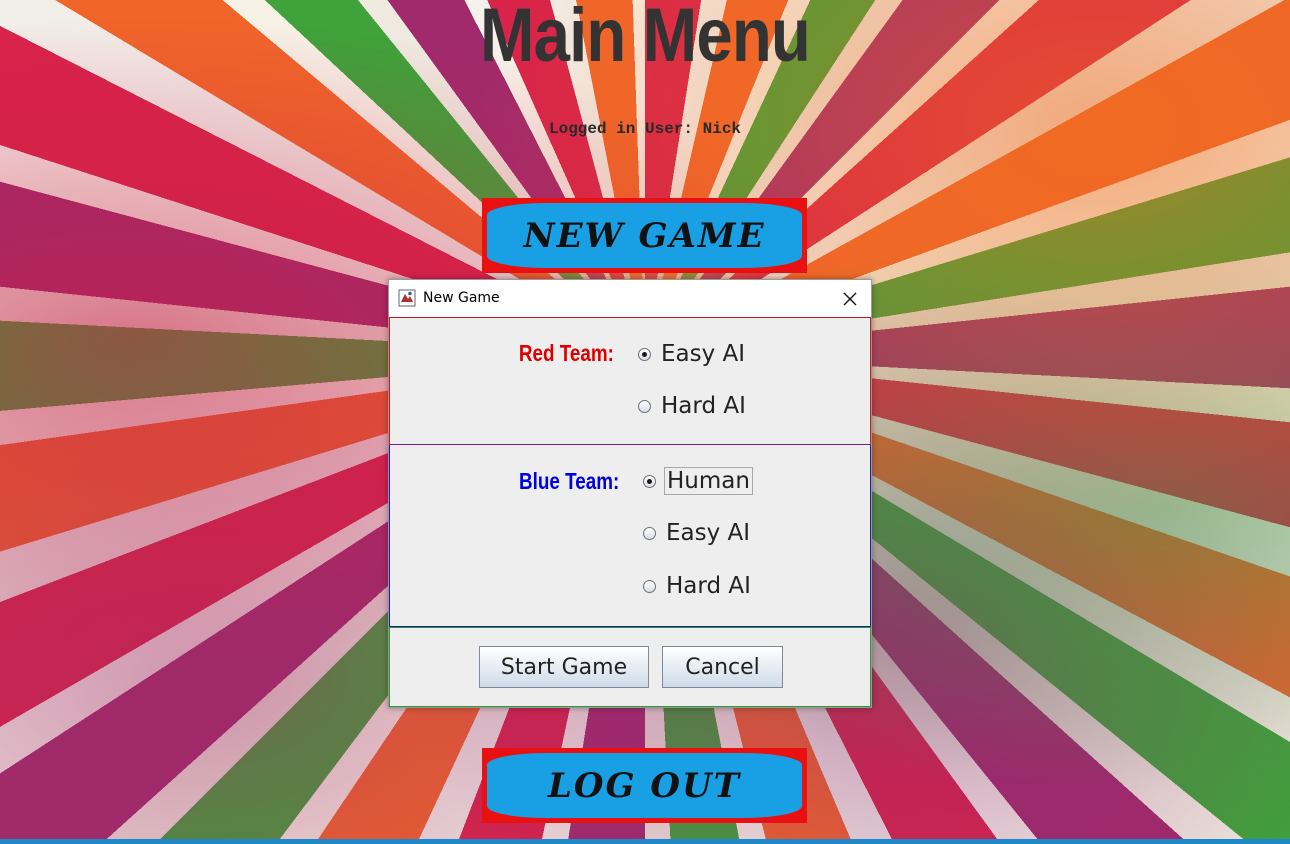 The width and height of the screenshot is (1290, 844). What do you see at coordinates (708, 481) in the screenshot?
I see `radio-label: Human` at bounding box center [708, 481].